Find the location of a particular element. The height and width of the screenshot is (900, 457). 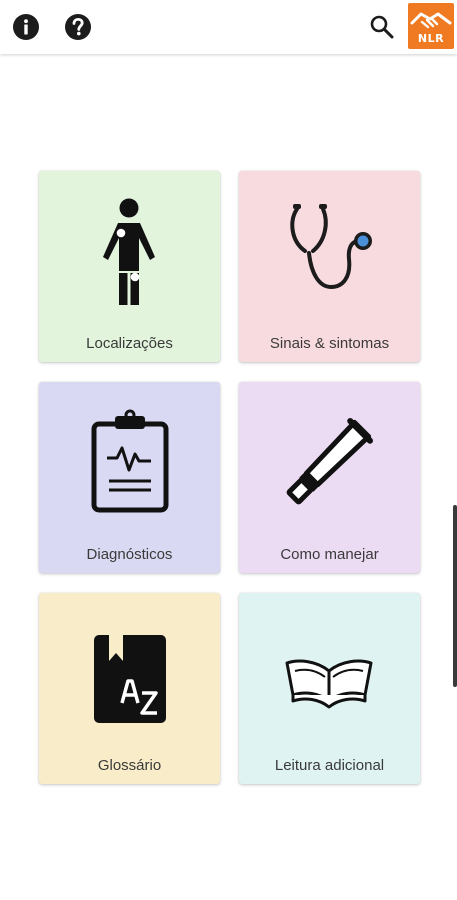

az-book-icon is located at coordinates (130, 679).